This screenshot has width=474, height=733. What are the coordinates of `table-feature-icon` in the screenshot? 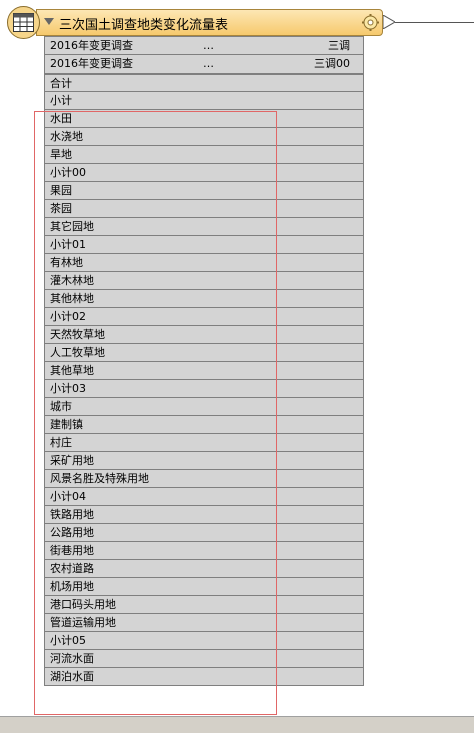 It's located at (23, 22).